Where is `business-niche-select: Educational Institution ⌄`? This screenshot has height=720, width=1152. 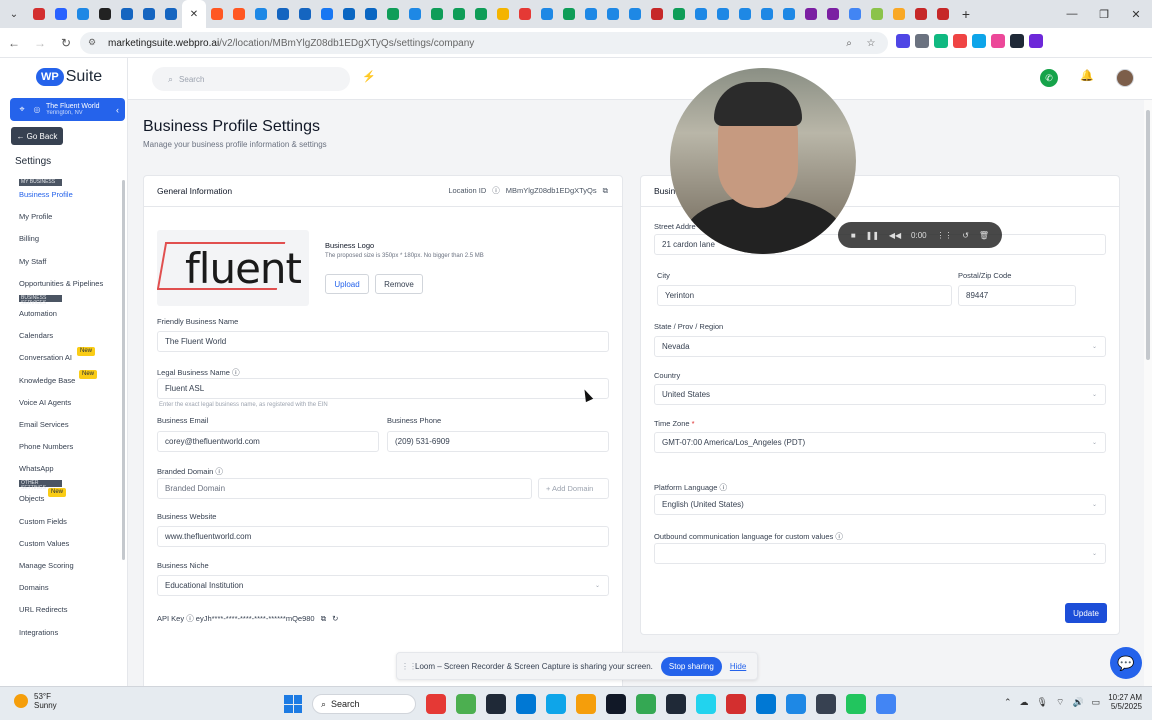
business-niche-select: Educational Institution ⌄ is located at coordinates (383, 585).